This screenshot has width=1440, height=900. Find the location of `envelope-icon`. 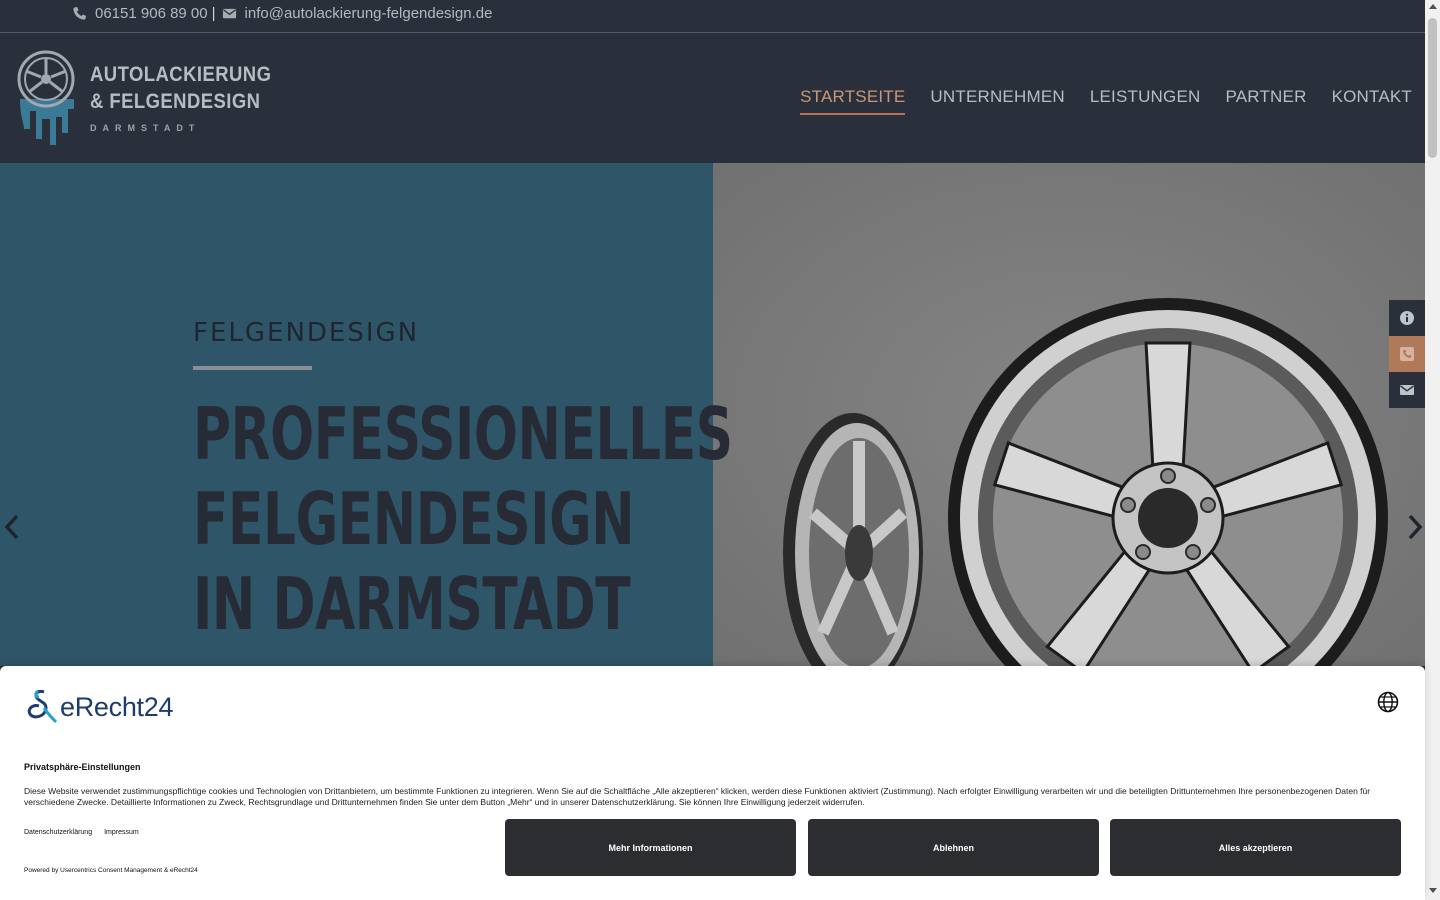

envelope-icon is located at coordinates (229, 13).